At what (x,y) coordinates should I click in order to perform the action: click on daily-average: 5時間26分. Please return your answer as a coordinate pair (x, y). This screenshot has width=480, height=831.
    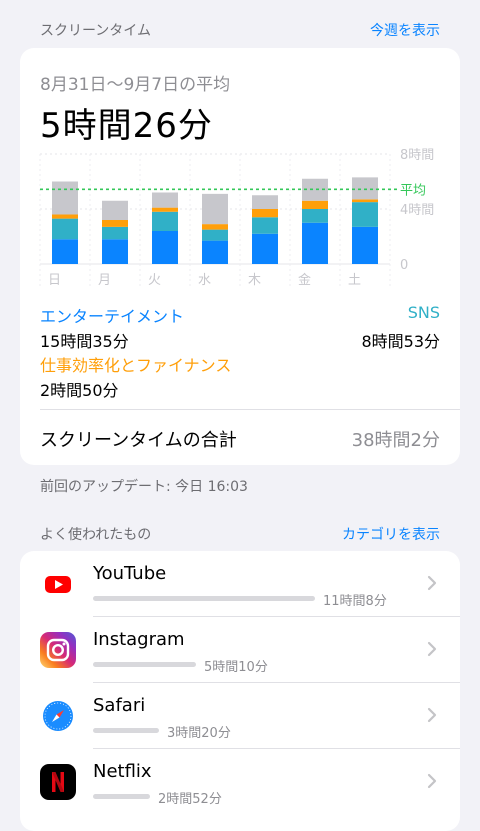
    Looking at the image, I should click on (126, 126).